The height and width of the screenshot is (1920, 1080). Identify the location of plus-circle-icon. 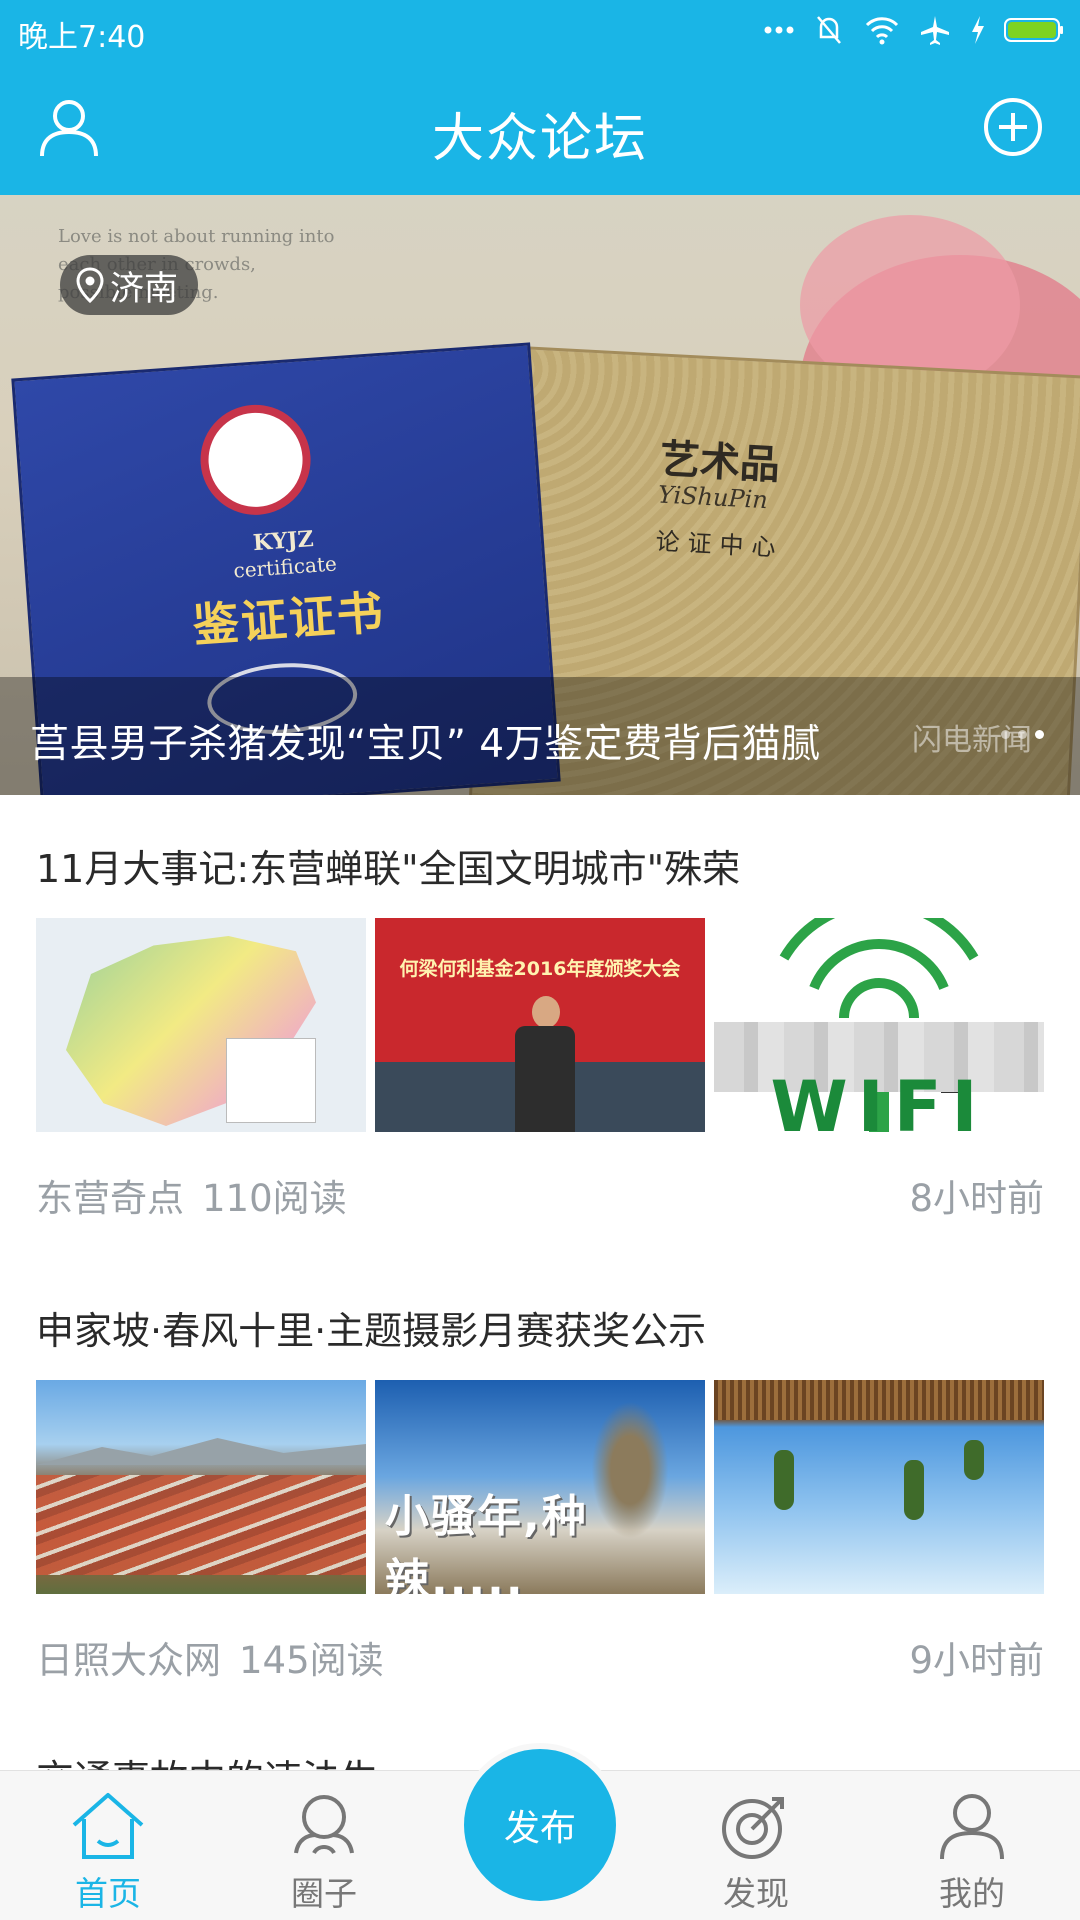
(1013, 127).